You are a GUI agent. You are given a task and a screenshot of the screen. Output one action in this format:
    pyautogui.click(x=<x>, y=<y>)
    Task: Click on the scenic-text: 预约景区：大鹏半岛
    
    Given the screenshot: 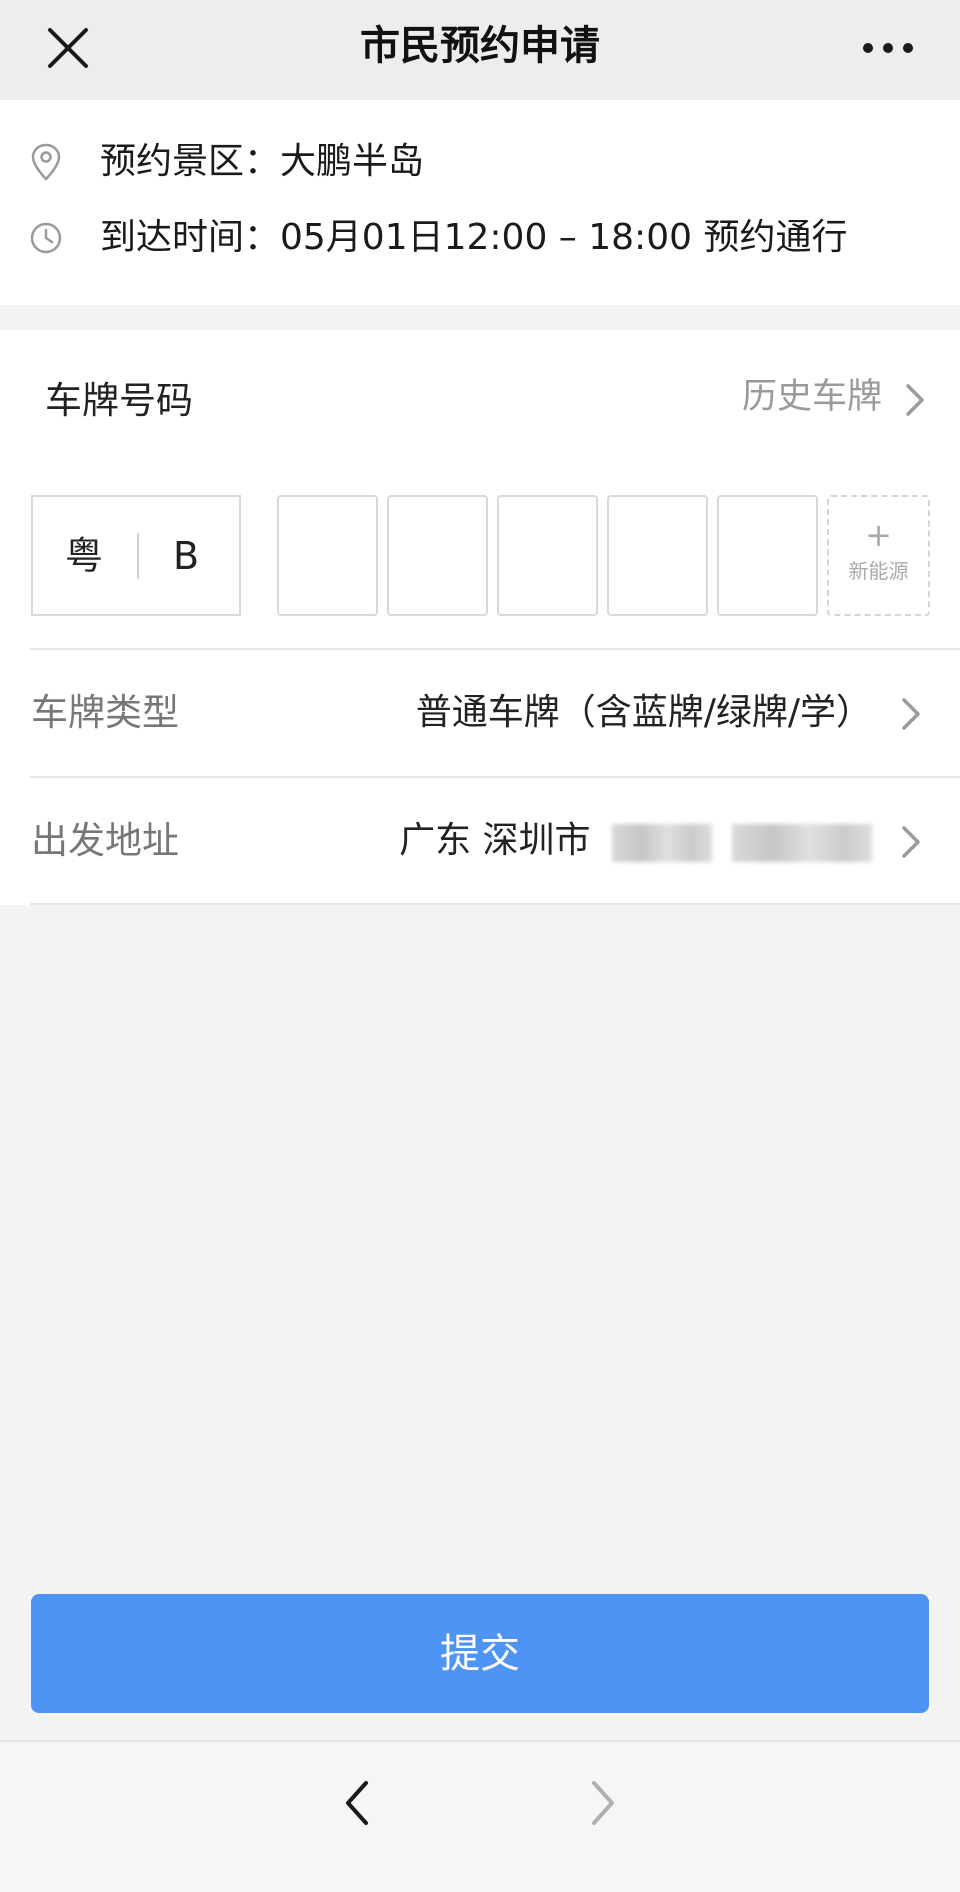 What is the action you would take?
    pyautogui.click(x=262, y=161)
    